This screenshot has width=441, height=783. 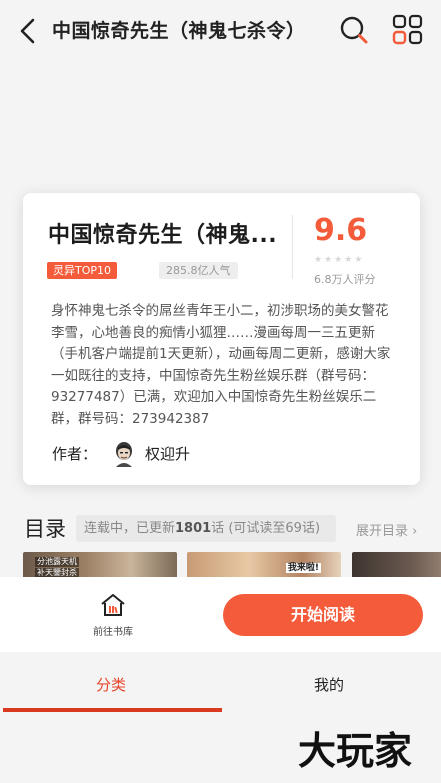 I want to click on chapter-thumbnail, so click(x=396, y=566).